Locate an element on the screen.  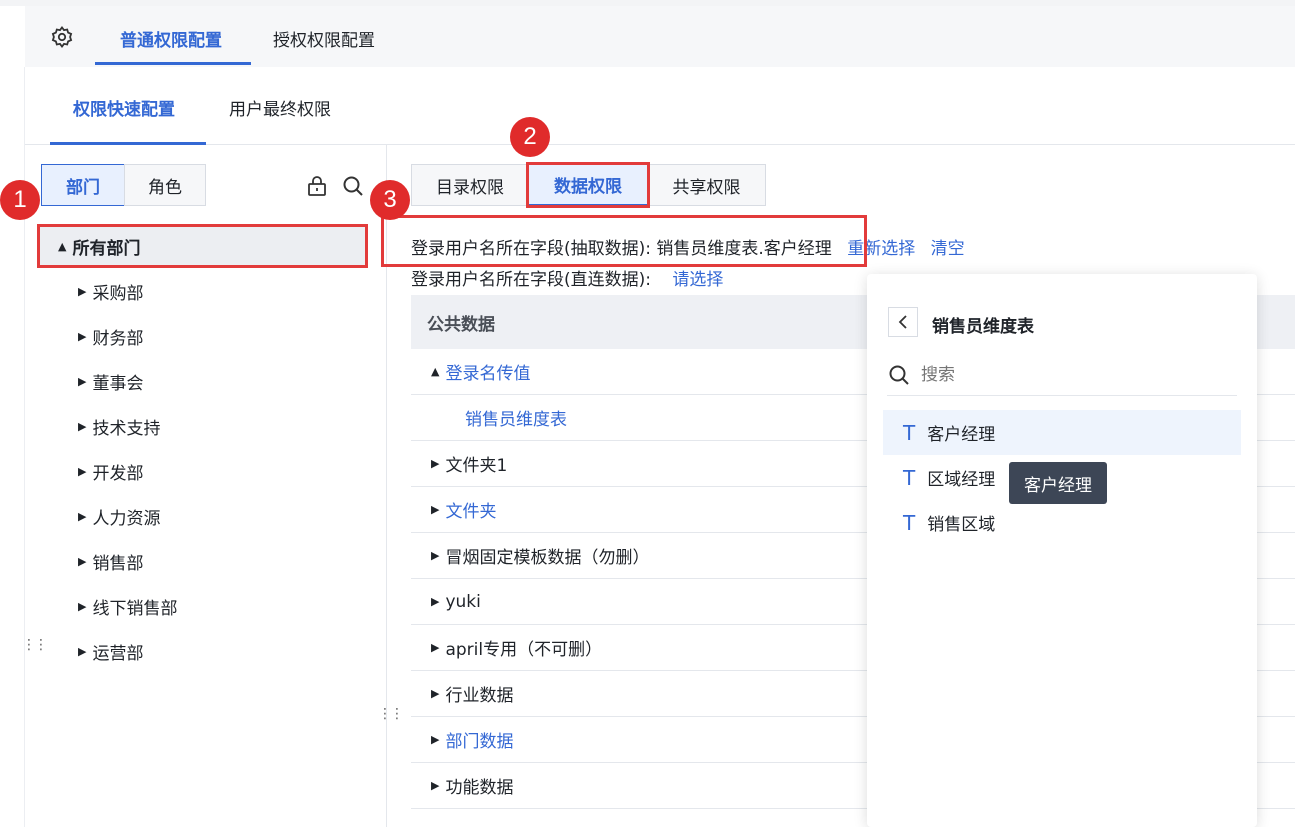
tree-item-department: ▶ 技术支持 is located at coordinates (119, 426).